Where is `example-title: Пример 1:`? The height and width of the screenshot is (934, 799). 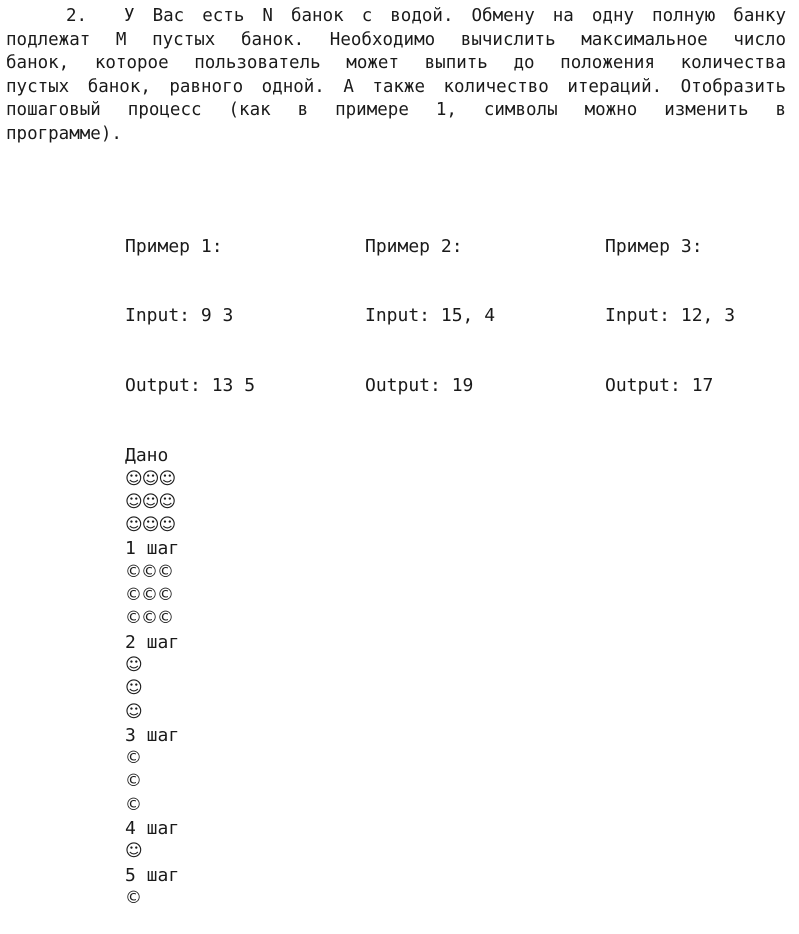
example-title: Пример 1: is located at coordinates (174, 246).